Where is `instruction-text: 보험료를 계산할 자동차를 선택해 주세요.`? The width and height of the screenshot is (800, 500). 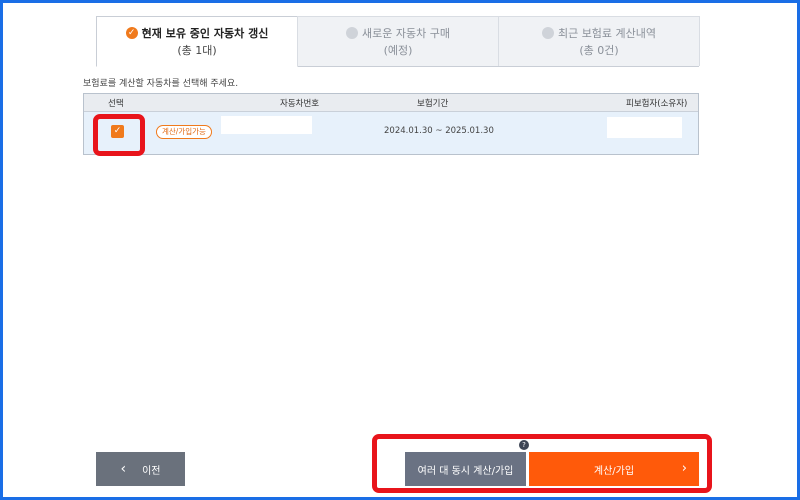
instruction-text: 보험료를 계산할 자동차를 선택해 주세요. is located at coordinates (161, 84).